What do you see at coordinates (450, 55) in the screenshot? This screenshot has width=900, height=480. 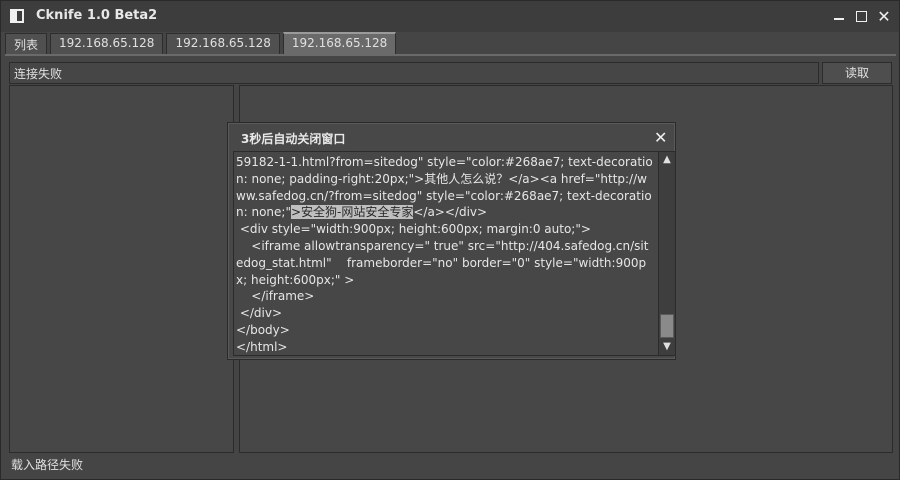 I see `tab-strip-divider` at bounding box center [450, 55].